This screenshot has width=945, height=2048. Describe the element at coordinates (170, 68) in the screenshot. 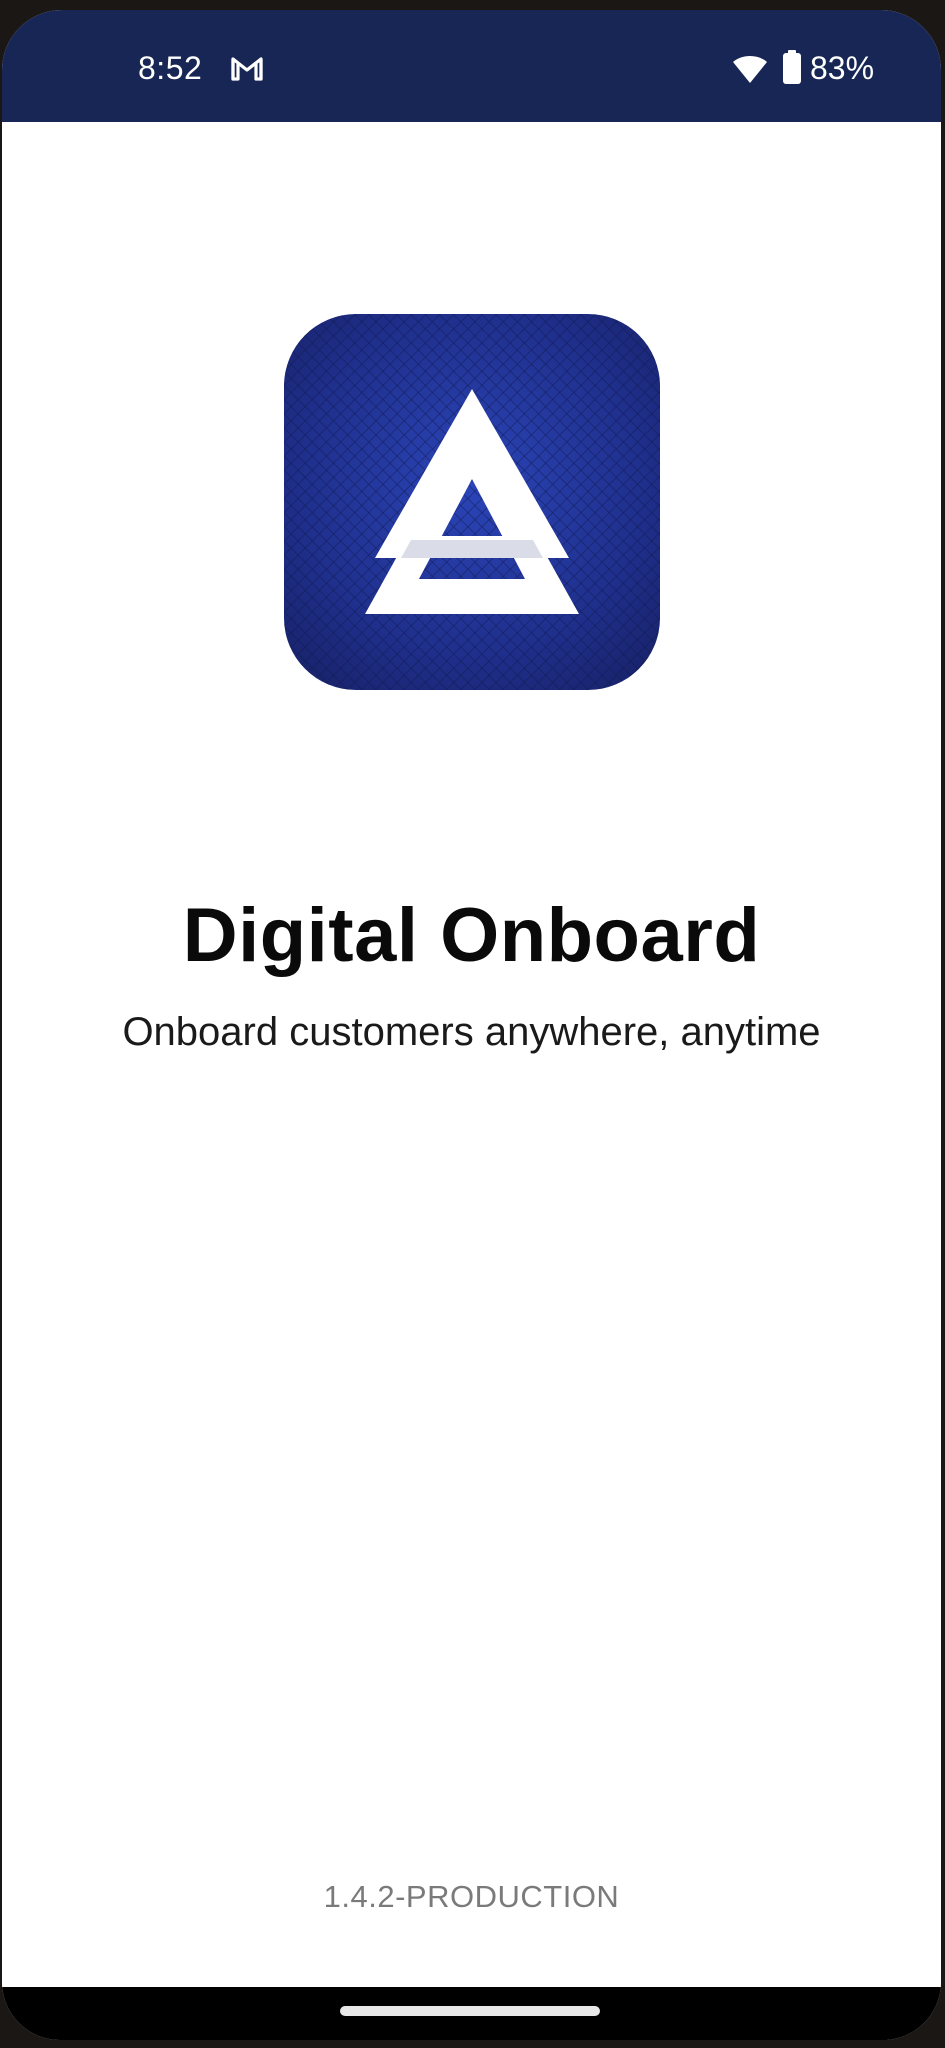

I see `status-time: 8:52` at that location.